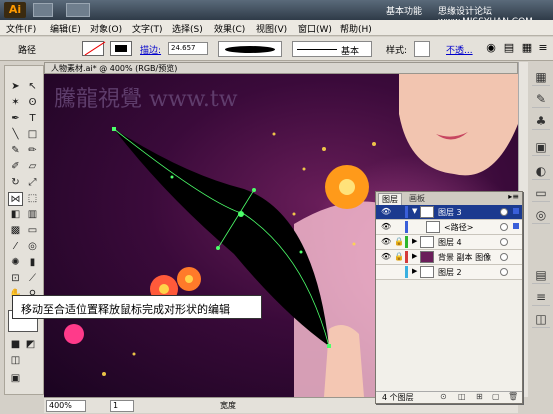 The image size is (553, 414). I want to click on shape-builder-tool-icon: ◧, so click(15, 215).